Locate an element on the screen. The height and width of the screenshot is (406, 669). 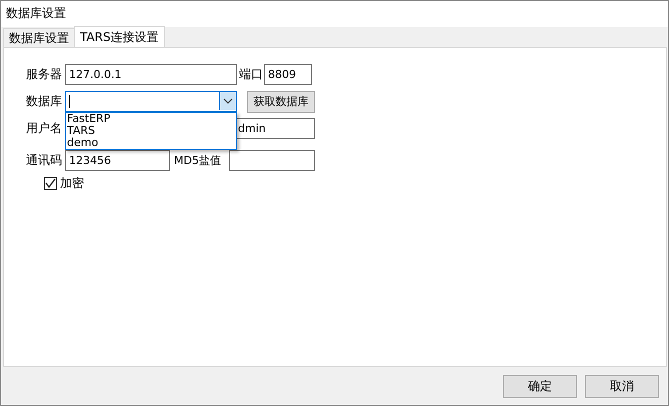
field-label: 用户名 is located at coordinates (44, 128).